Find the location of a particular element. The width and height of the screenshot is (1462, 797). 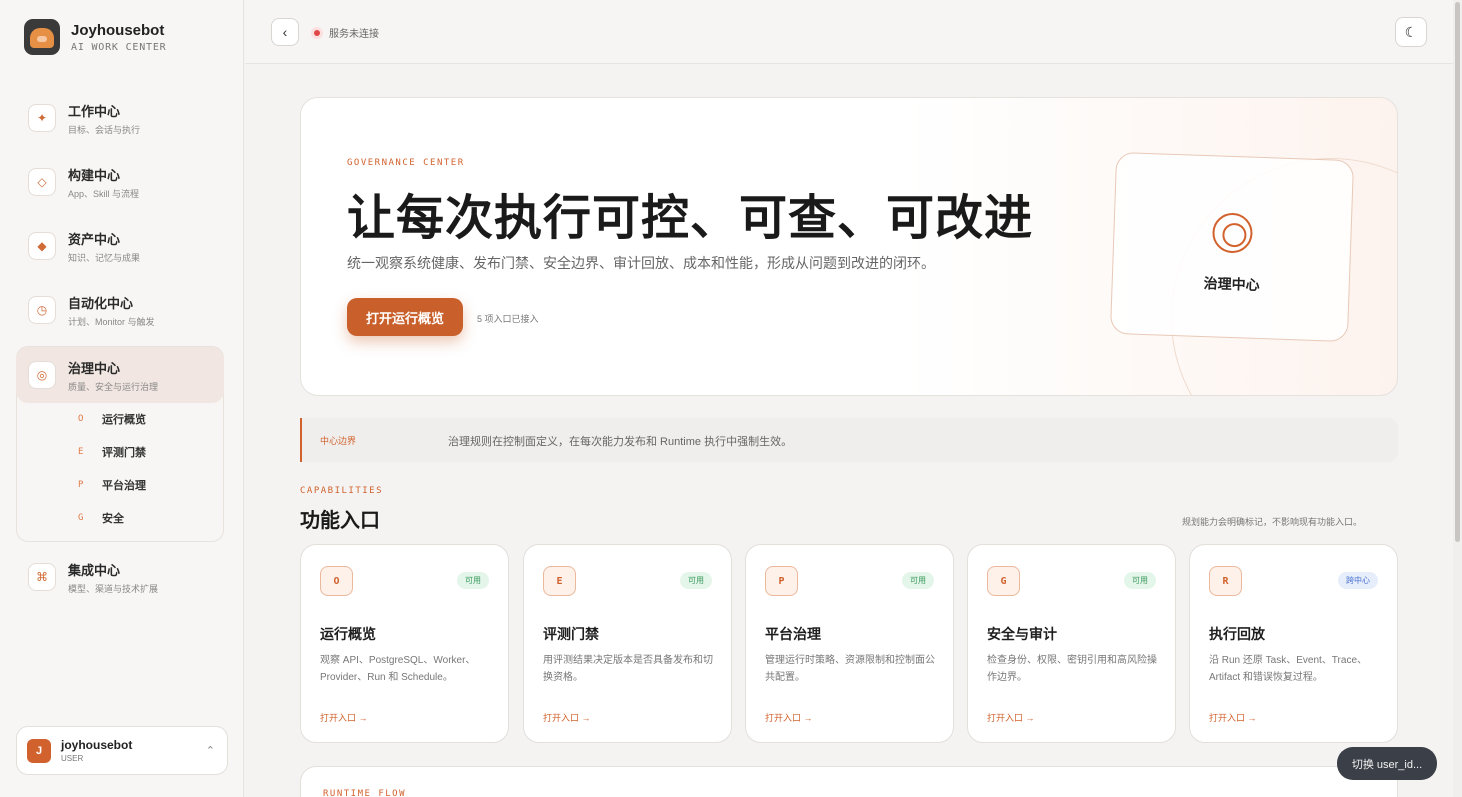

sidebar-item-subtitle: 计划、Monitor 与触发 is located at coordinates (111, 321).